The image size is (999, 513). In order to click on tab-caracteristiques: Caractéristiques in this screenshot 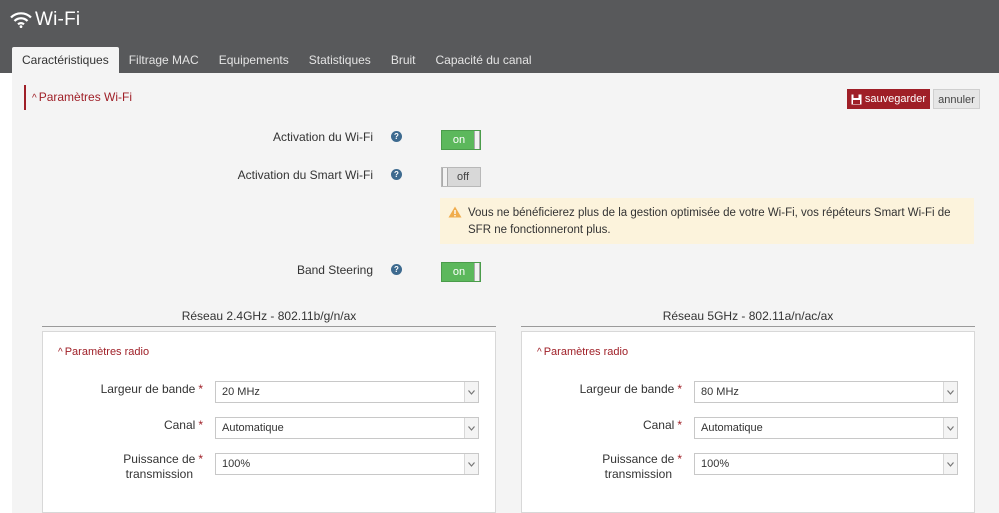, I will do `click(65, 60)`.